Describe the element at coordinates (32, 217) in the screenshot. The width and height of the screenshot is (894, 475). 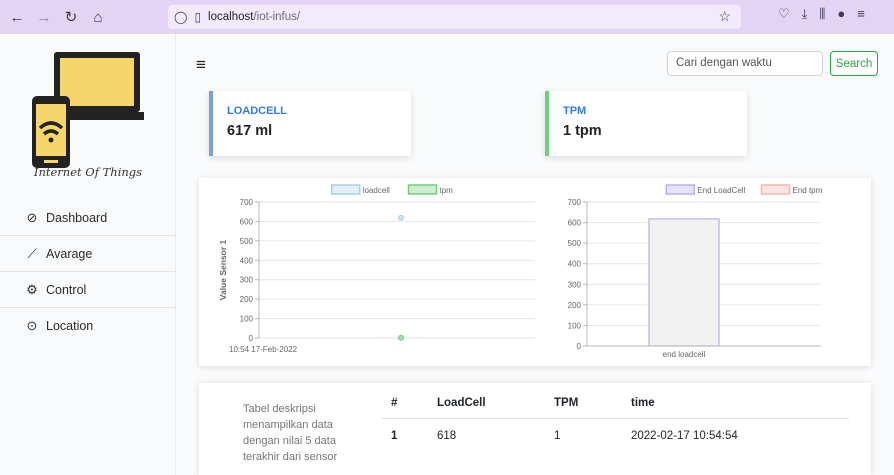
I see `dashboard-icon: ⊘` at that location.